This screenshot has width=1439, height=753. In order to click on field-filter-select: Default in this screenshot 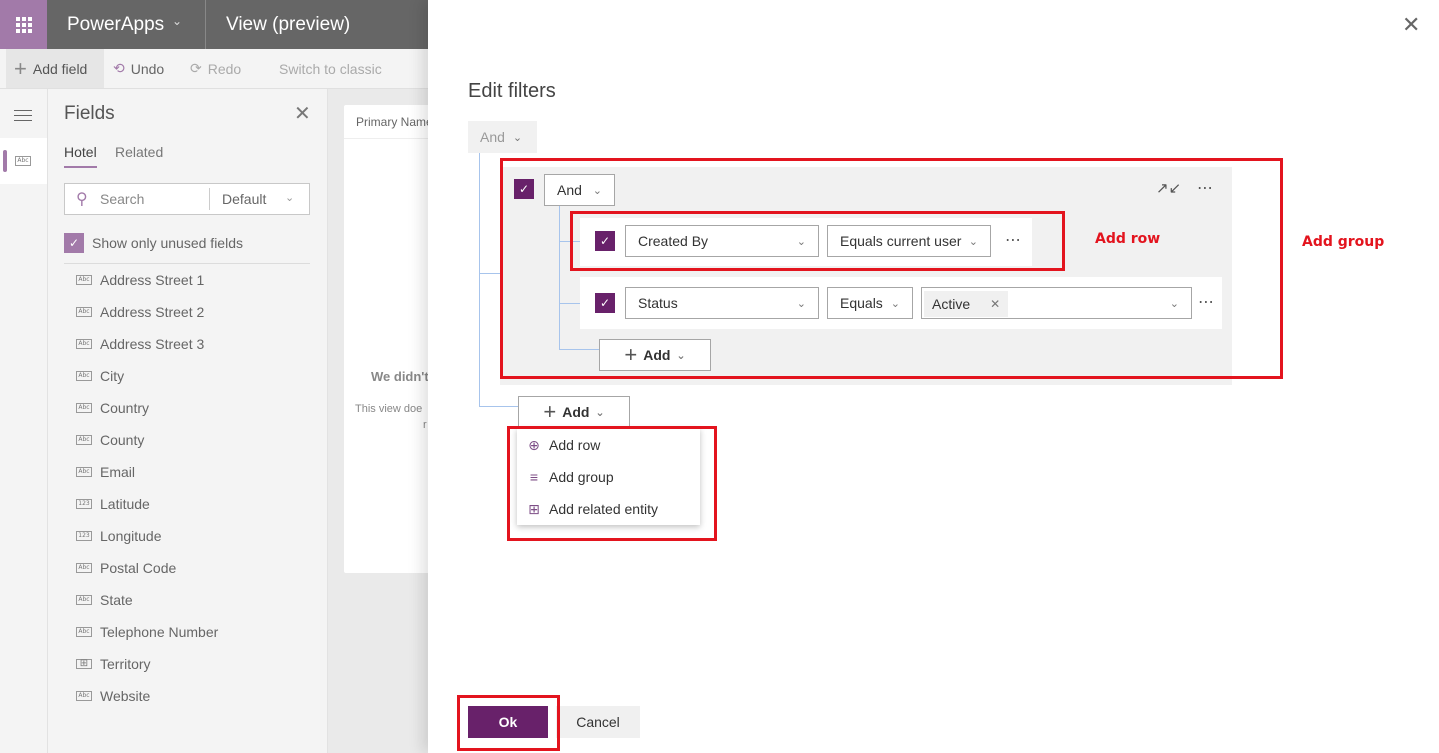, I will do `click(244, 199)`.